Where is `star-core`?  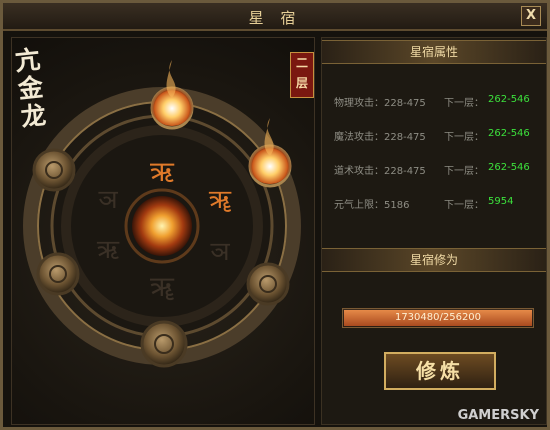
star-core is located at coordinates (162, 226).